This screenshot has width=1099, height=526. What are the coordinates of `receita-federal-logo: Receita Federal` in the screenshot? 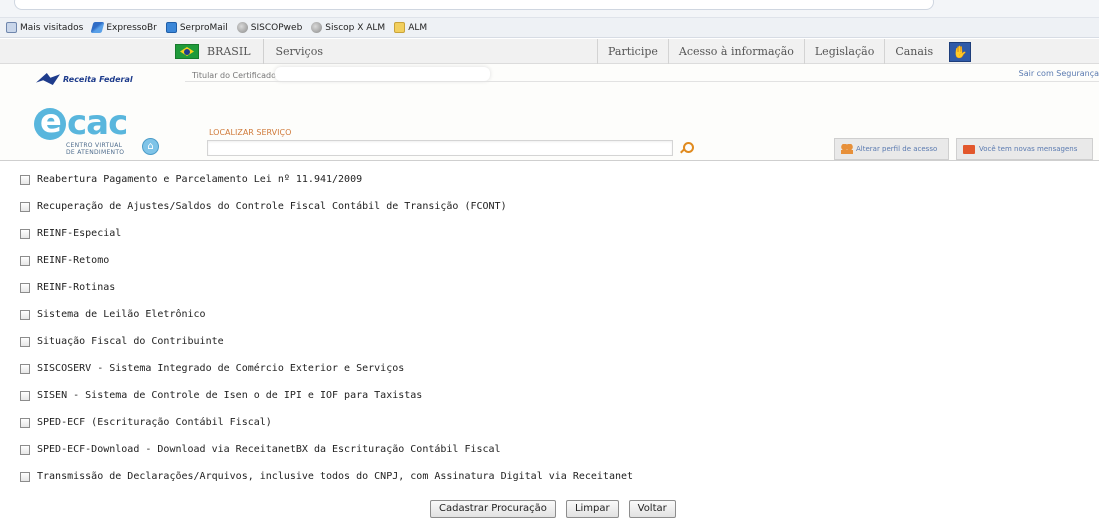 It's located at (84, 79).